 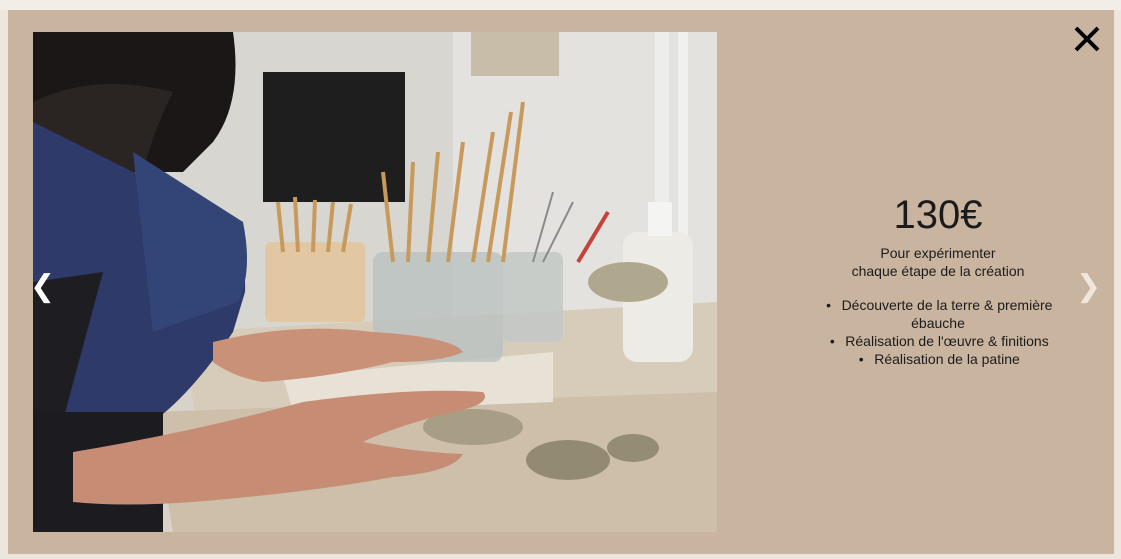 What do you see at coordinates (947, 341) in the screenshot?
I see `feature-text: Réalisation de l'œuvre & finitions` at bounding box center [947, 341].